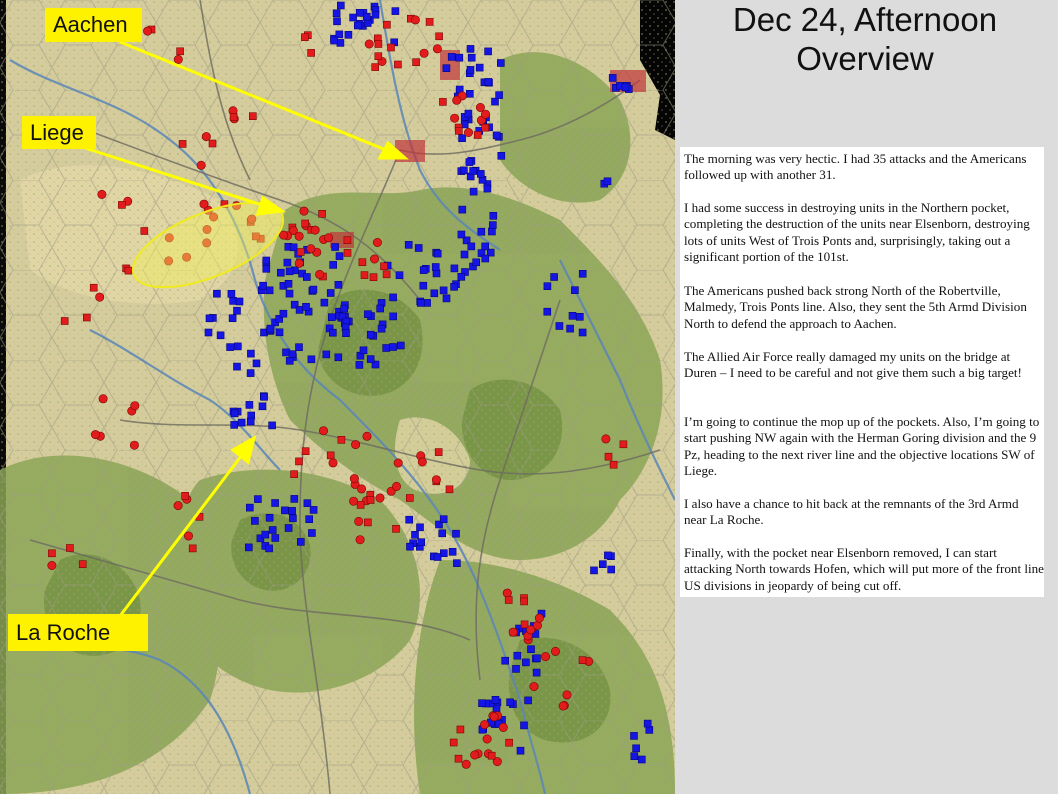  I want to click on map-label-liege-text: Liege, so click(57, 132).